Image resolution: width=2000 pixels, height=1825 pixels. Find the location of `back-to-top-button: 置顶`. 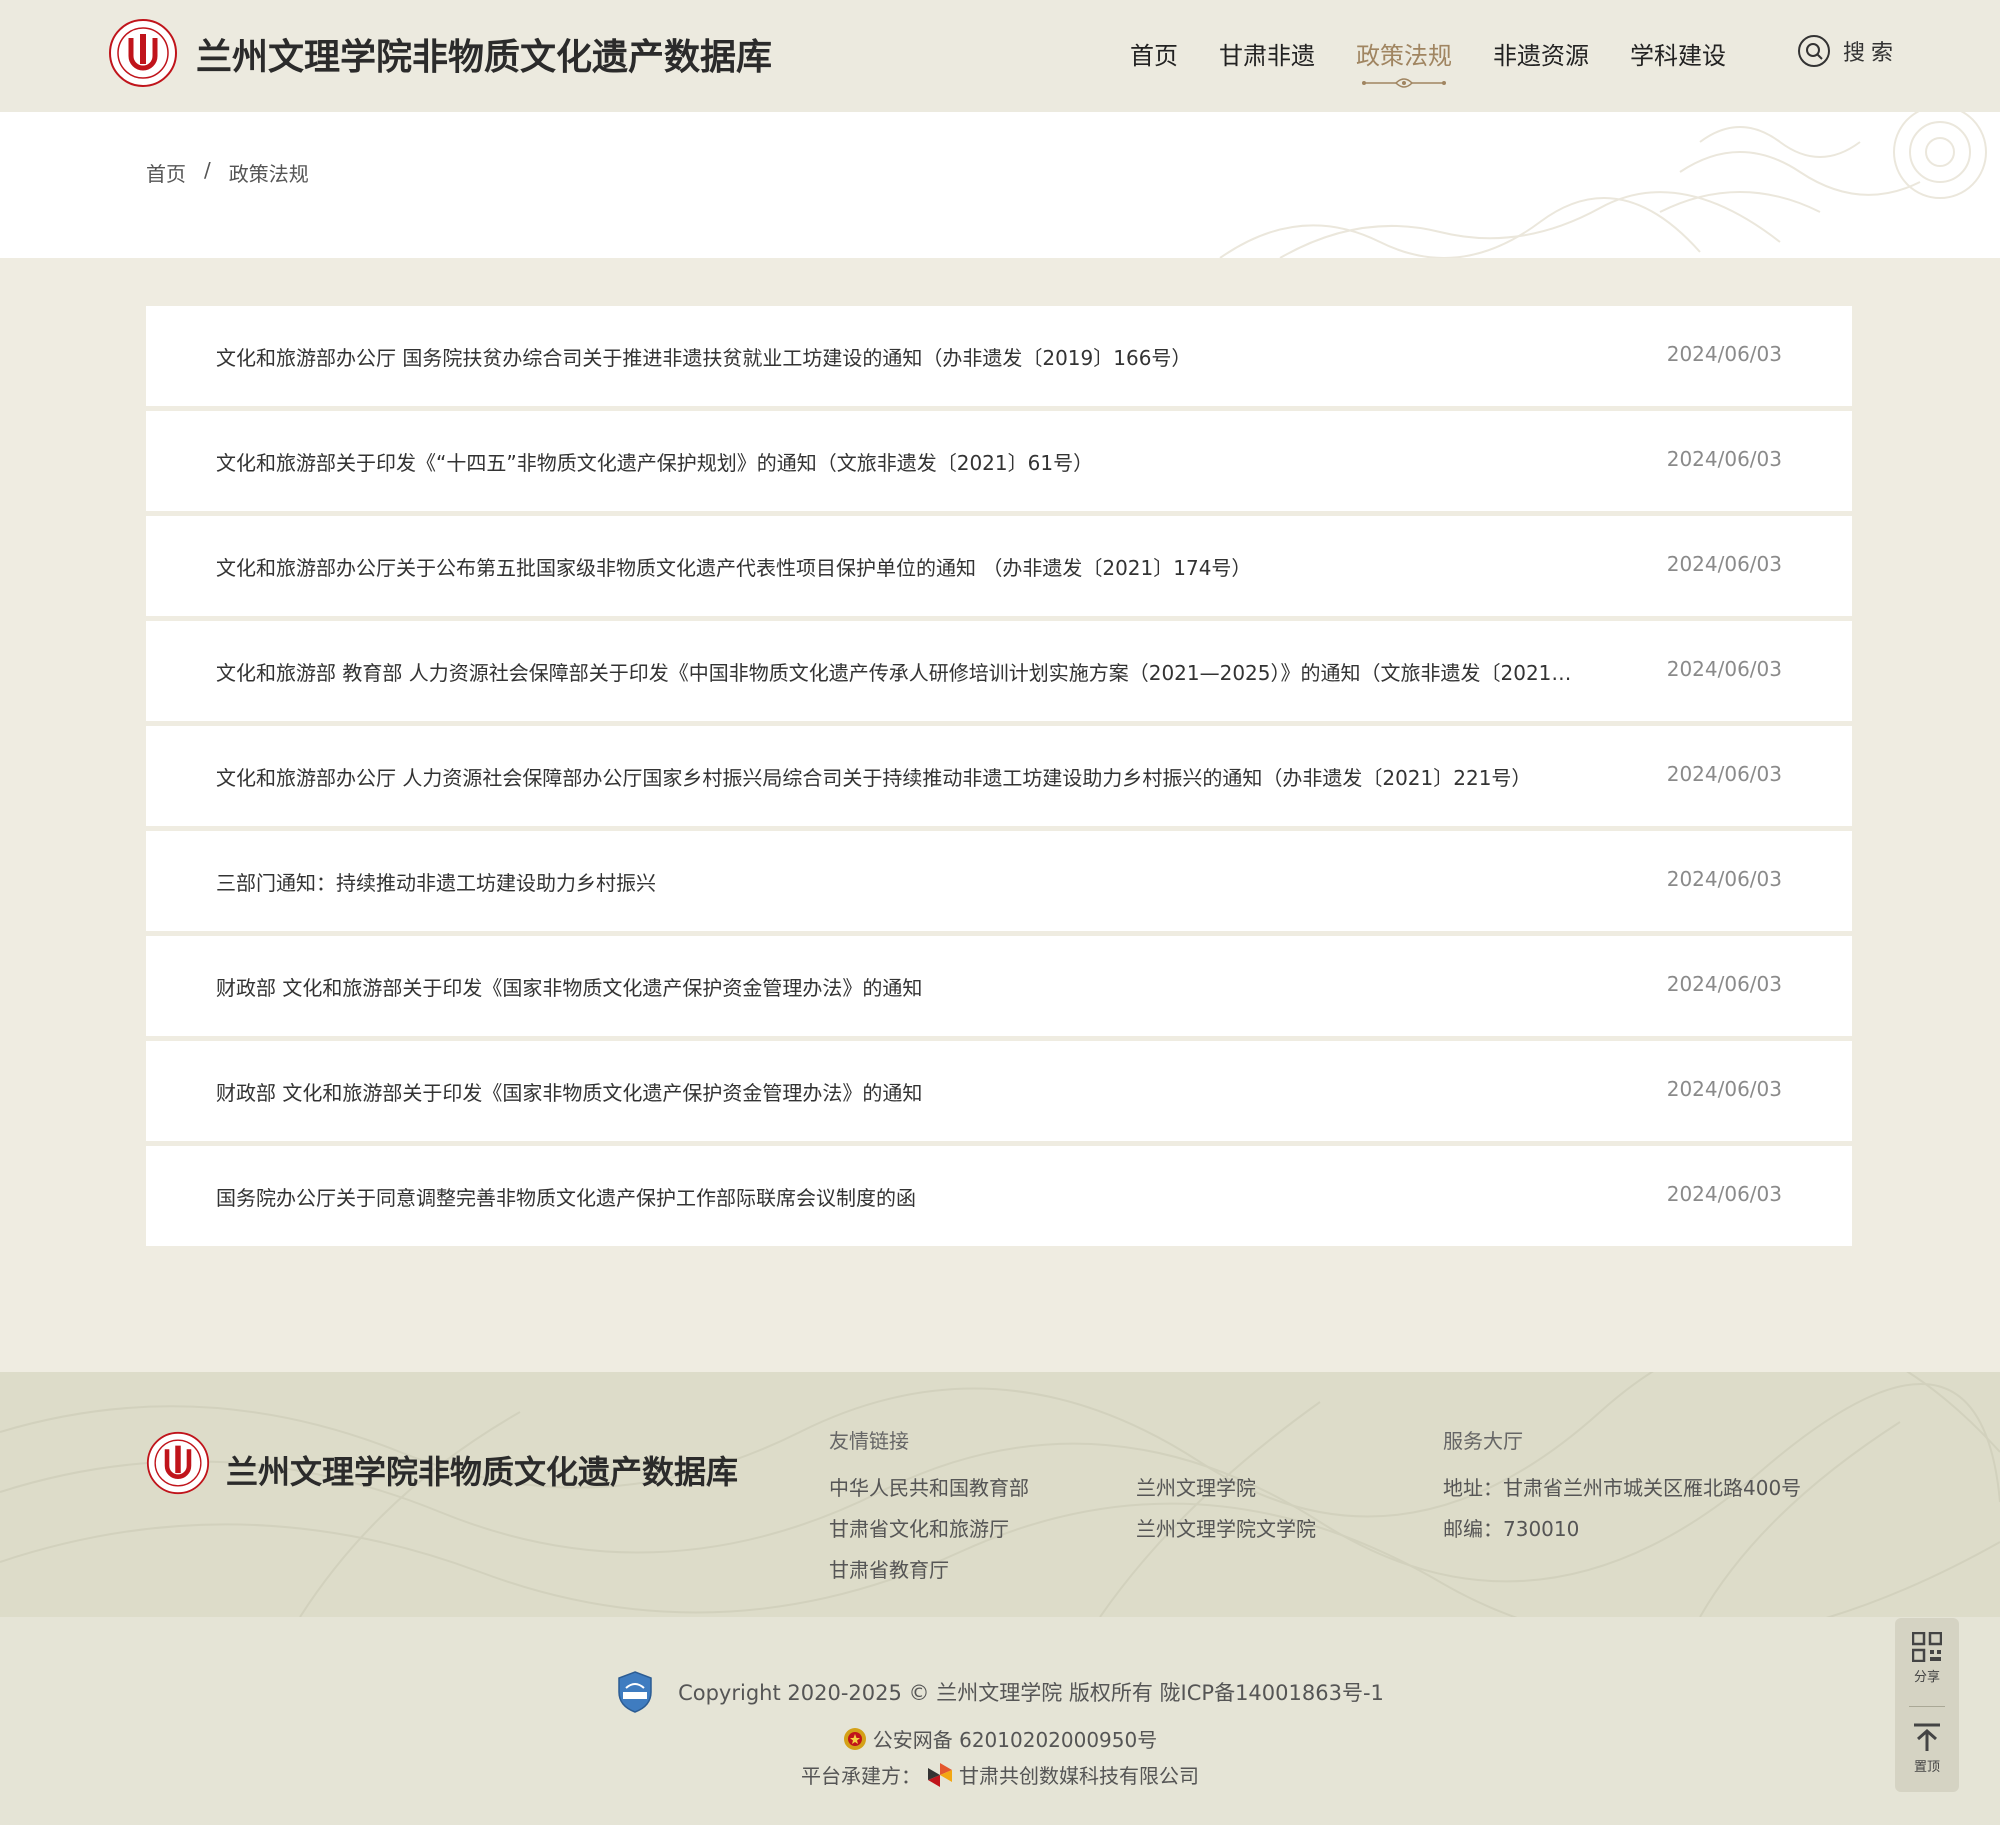

back-to-top-button: 置顶 is located at coordinates (1927, 1748).